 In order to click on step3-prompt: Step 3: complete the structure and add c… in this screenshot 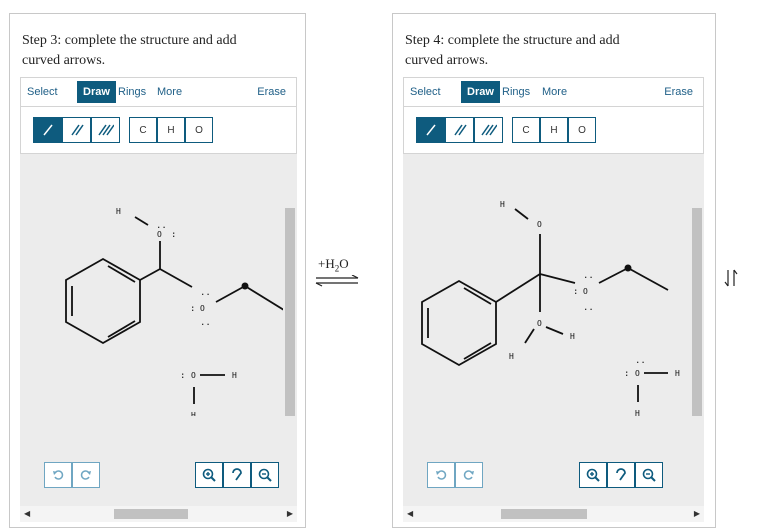, I will do `click(129, 50)`.